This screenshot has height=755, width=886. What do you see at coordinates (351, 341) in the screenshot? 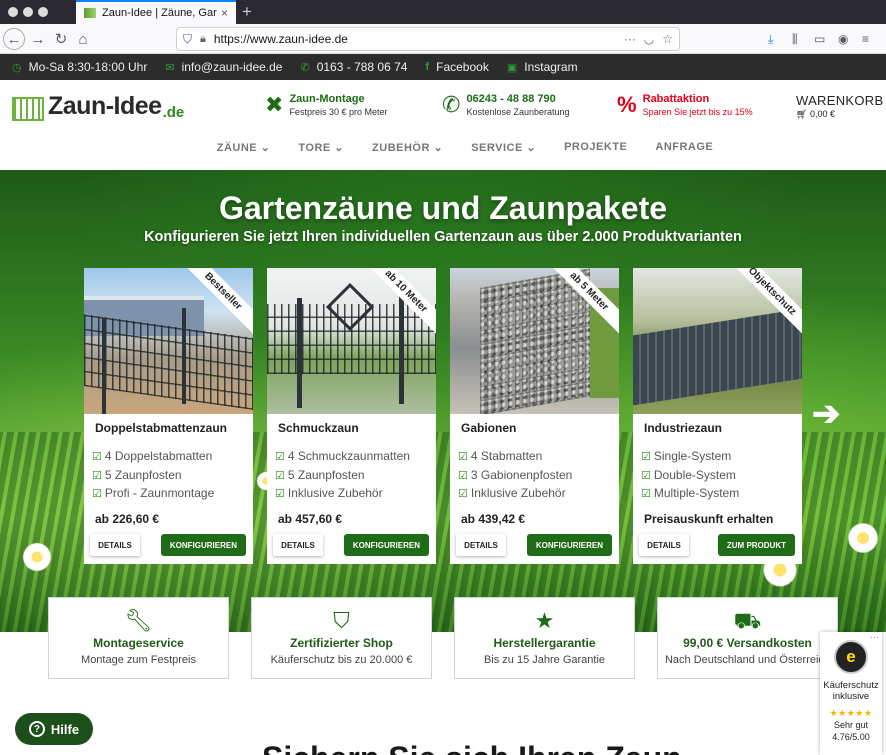
I see `product-image-schmuckzaun: ab 10 Meter` at bounding box center [351, 341].